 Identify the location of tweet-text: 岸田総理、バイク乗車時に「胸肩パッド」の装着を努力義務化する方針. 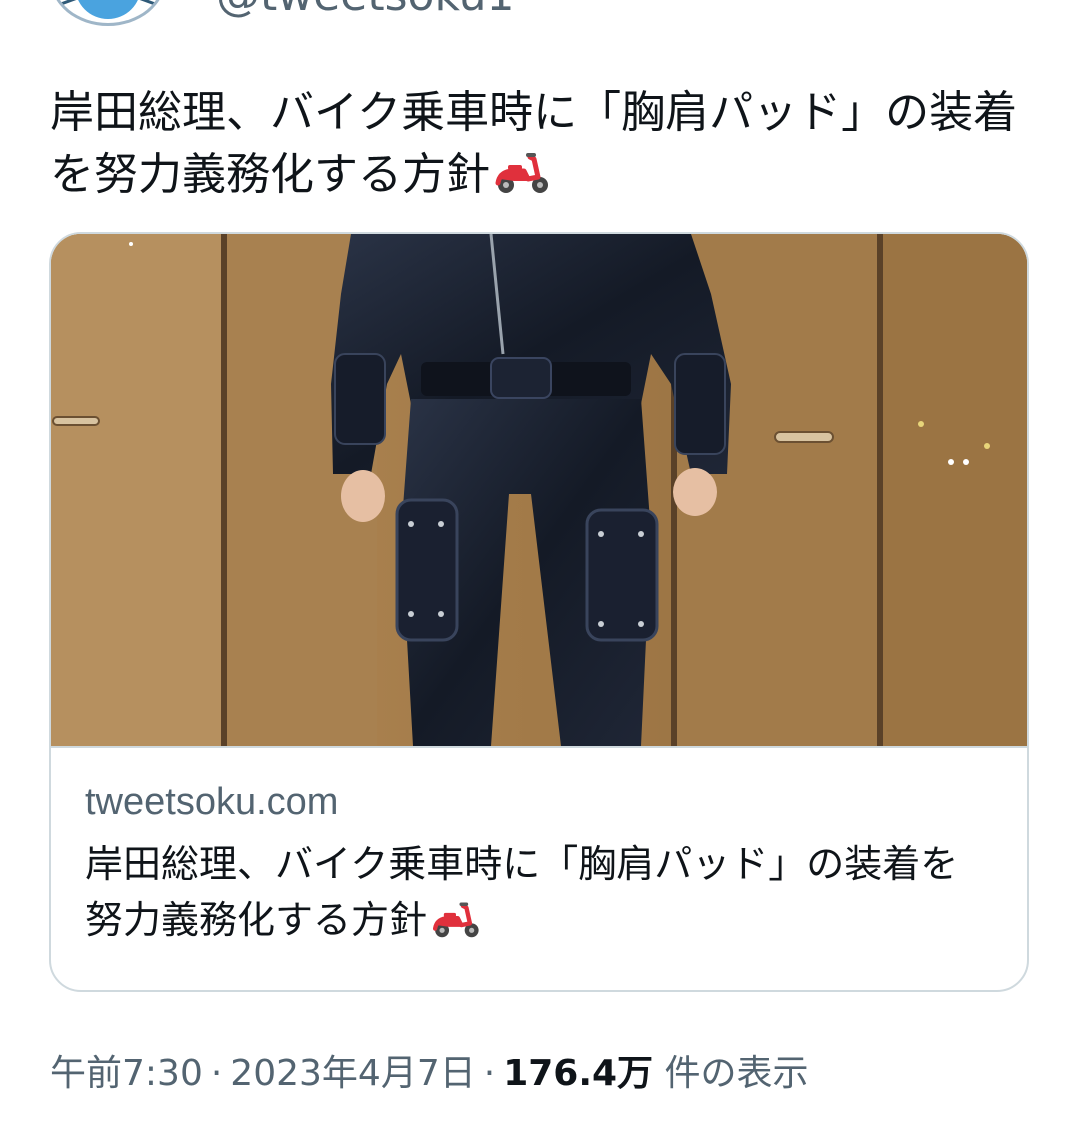
(540, 147).